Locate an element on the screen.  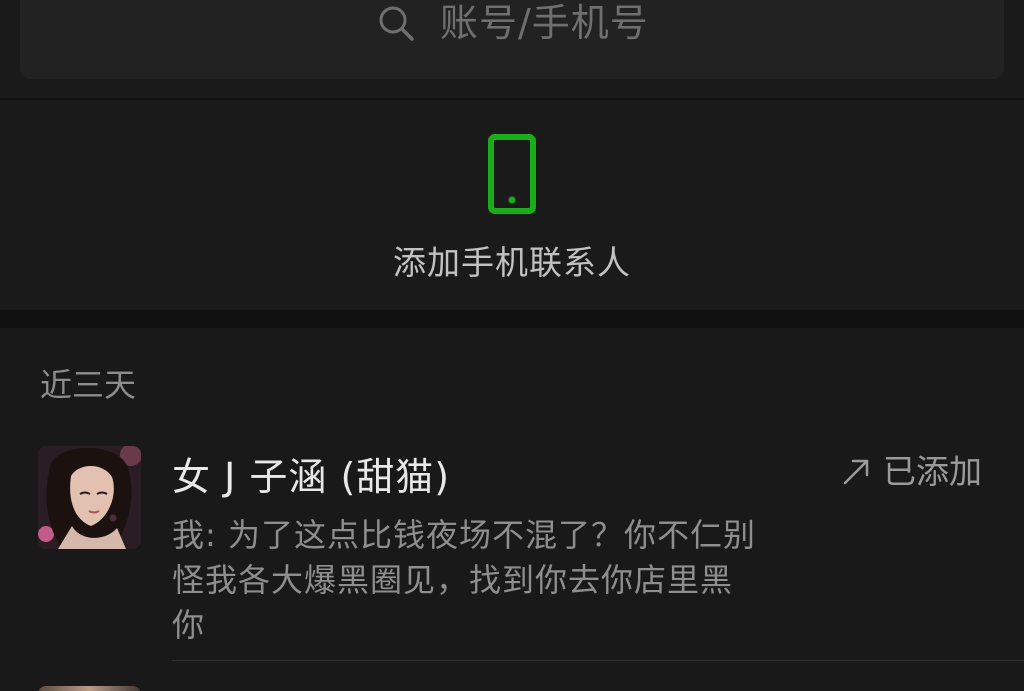
contact-message-preview: 我: 为了这点比钱夜场不混了？你不仁别怪我各大爆黑圈见，找到你去你店里黑你 is located at coordinates (464, 580).